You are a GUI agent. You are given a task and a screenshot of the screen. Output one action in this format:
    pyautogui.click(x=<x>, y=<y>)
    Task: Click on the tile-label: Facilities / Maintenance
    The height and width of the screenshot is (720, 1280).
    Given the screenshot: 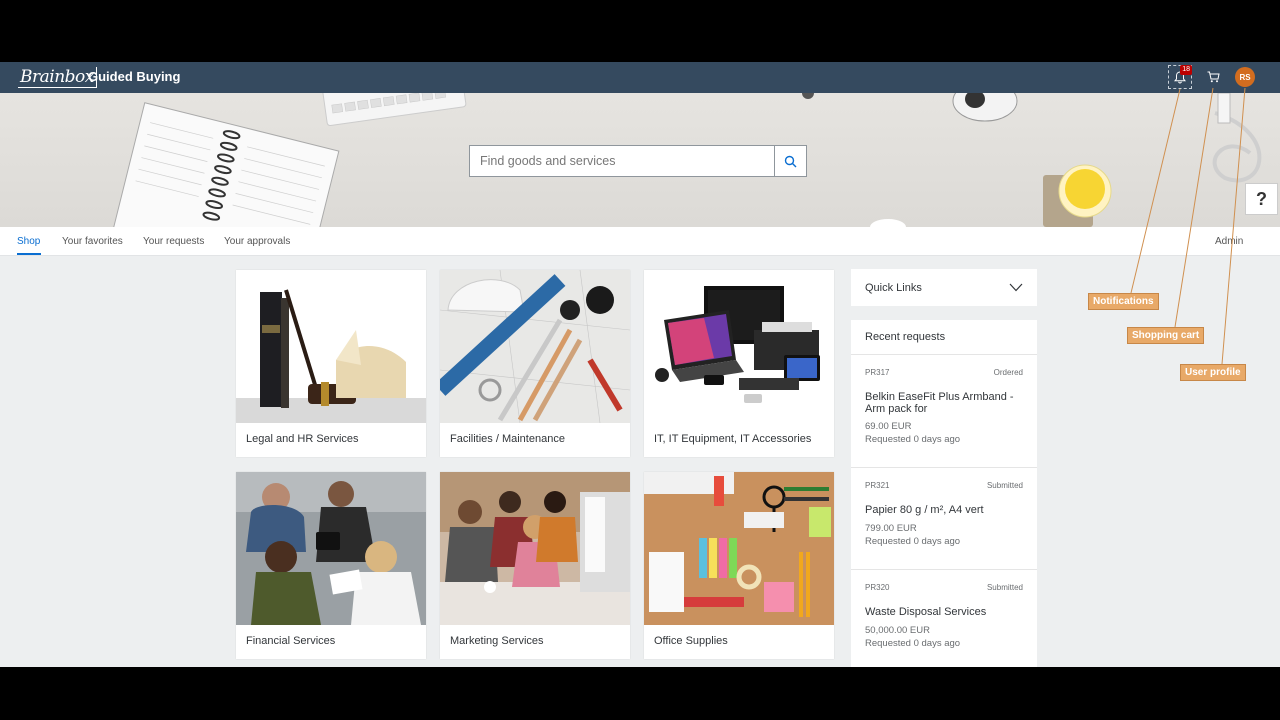 What is the action you would take?
    pyautogui.click(x=507, y=439)
    